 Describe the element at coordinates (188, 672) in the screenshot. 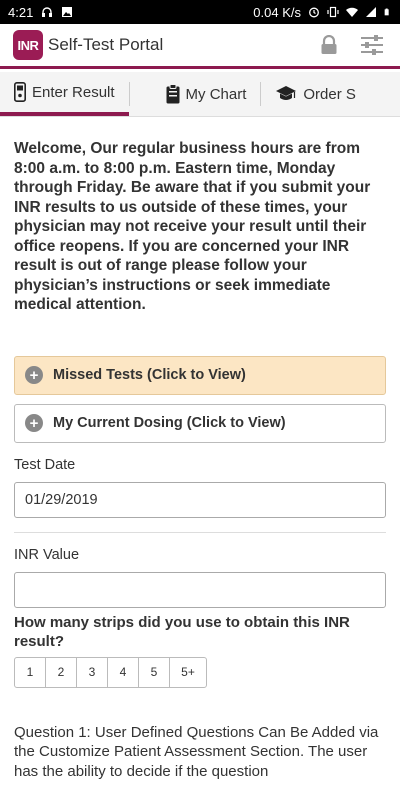

I see `strip-option-5-plus: 5+` at that location.